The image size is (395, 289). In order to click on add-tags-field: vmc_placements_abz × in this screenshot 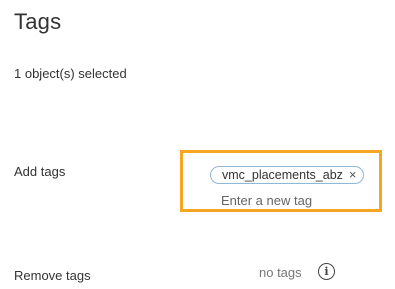, I will do `click(281, 181)`.